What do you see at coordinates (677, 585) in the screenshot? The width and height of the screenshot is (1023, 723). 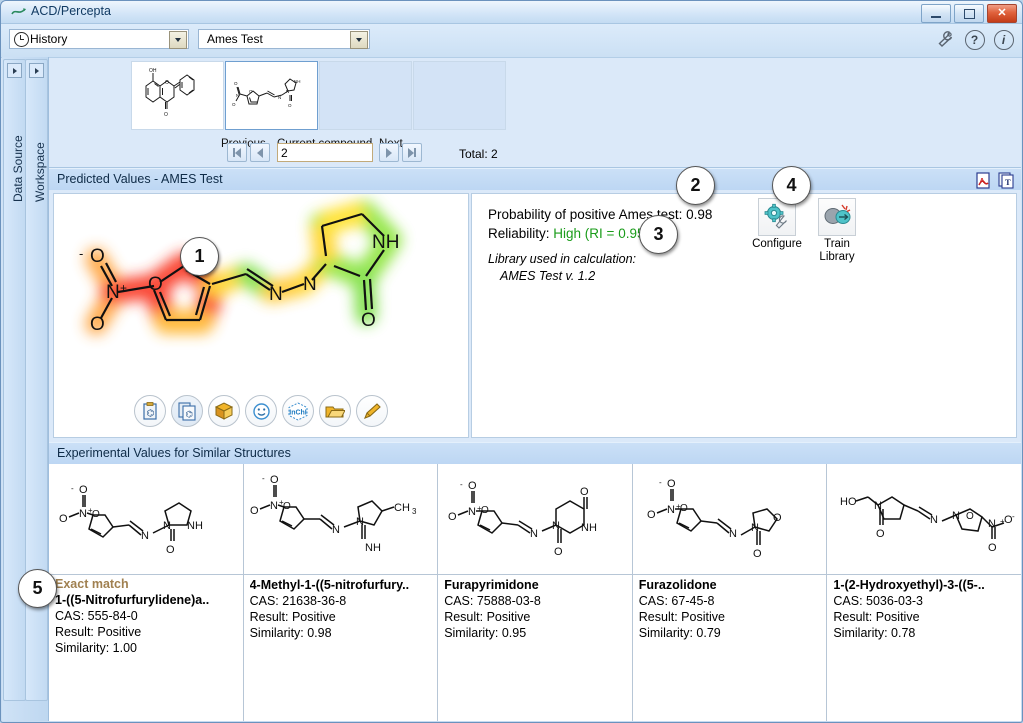 I see `card-compound-name: Furazolidone` at bounding box center [677, 585].